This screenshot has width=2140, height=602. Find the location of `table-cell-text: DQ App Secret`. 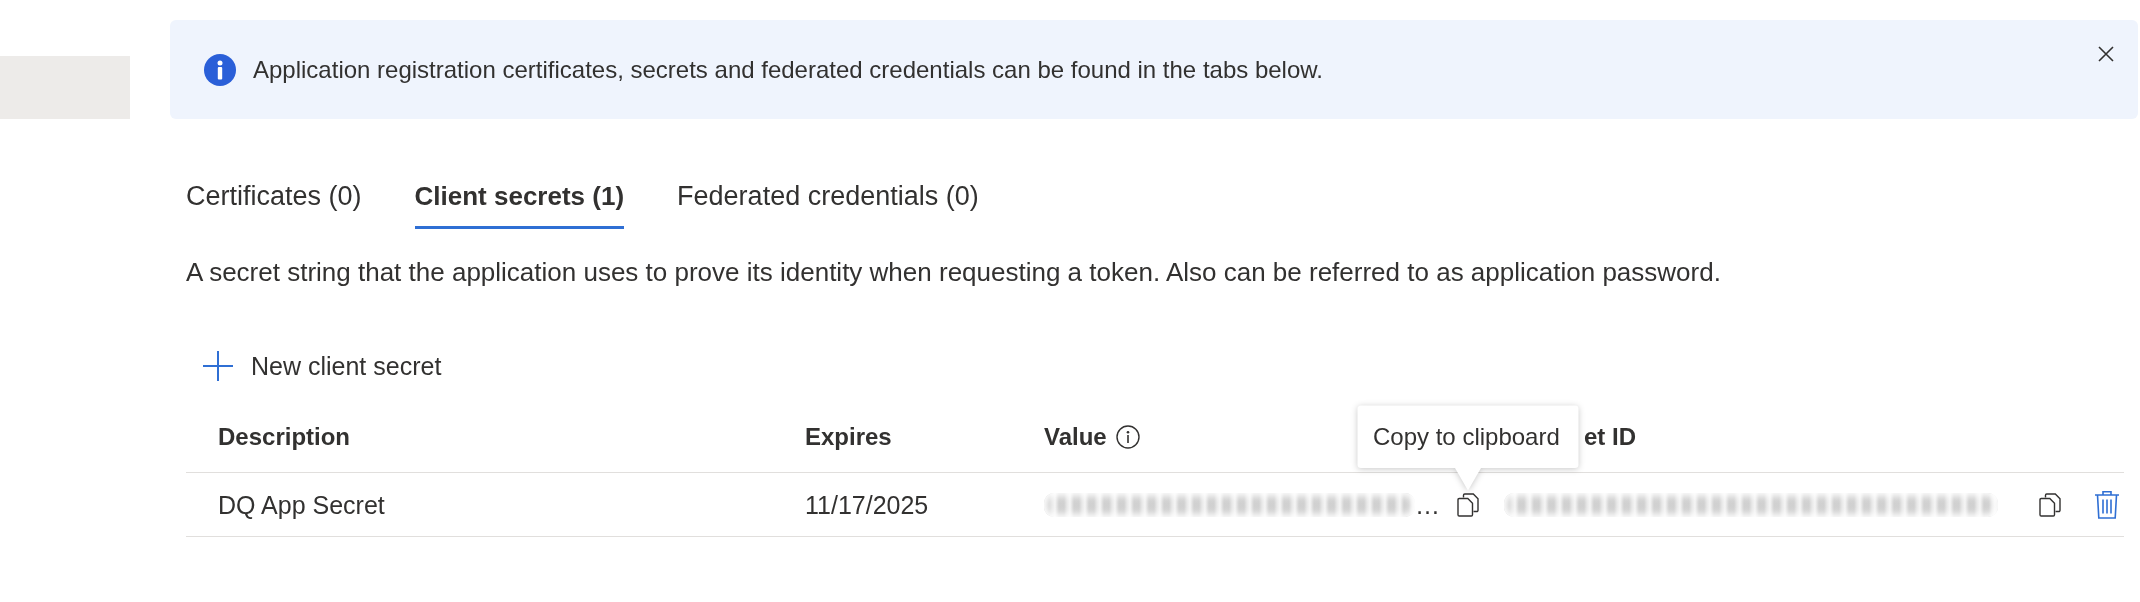

table-cell-text: DQ App Secret is located at coordinates (302, 505).